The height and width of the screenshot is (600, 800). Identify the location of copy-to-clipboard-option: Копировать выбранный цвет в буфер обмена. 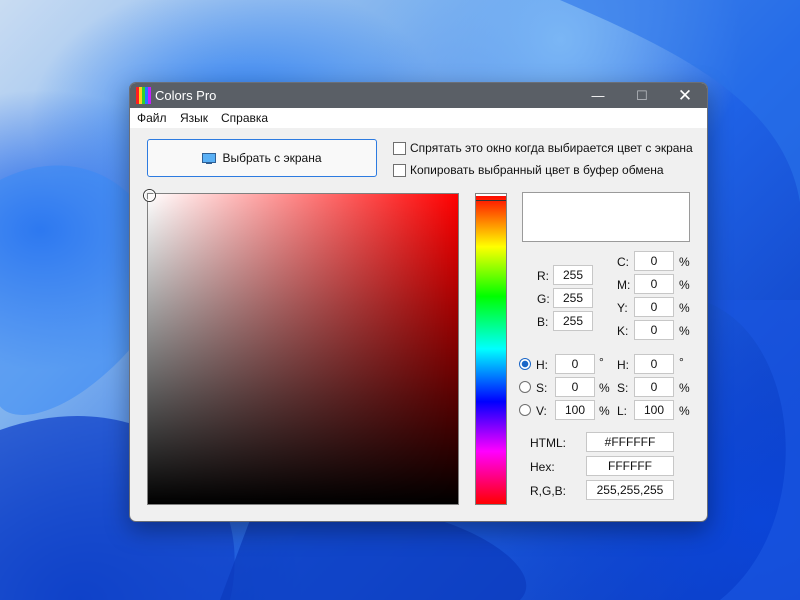
(528, 170).